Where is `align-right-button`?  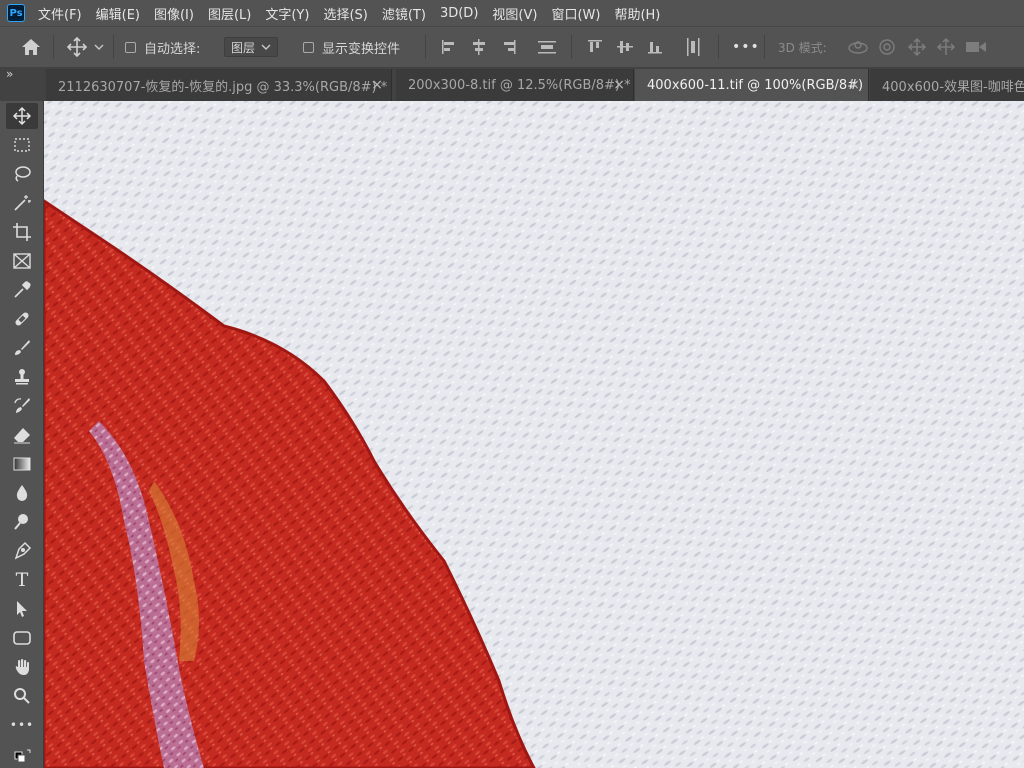
align-right-button is located at coordinates (509, 47).